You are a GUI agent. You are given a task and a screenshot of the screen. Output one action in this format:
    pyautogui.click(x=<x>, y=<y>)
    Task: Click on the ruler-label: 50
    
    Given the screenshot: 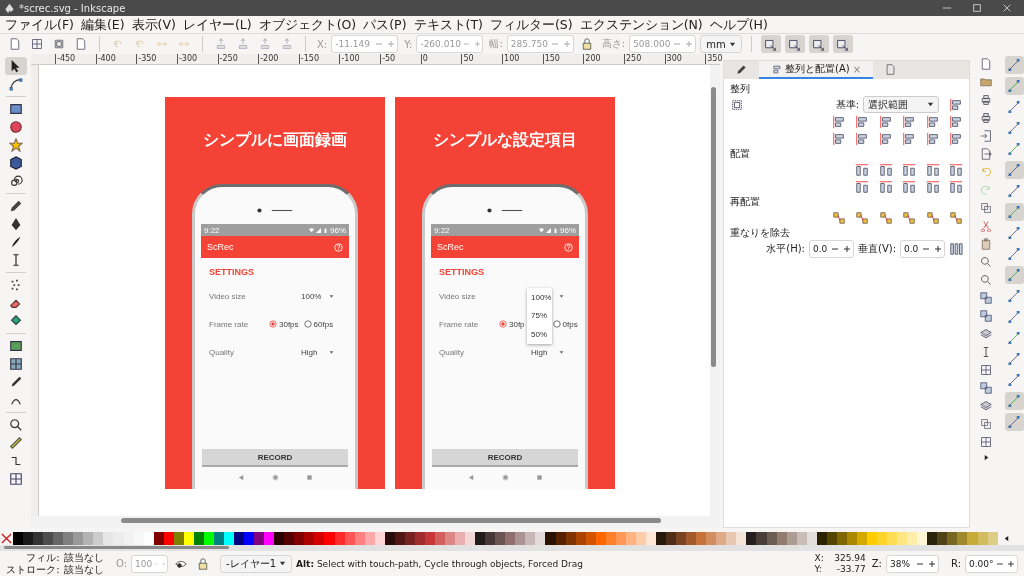 What is the action you would take?
    pyautogui.click(x=482, y=59)
    